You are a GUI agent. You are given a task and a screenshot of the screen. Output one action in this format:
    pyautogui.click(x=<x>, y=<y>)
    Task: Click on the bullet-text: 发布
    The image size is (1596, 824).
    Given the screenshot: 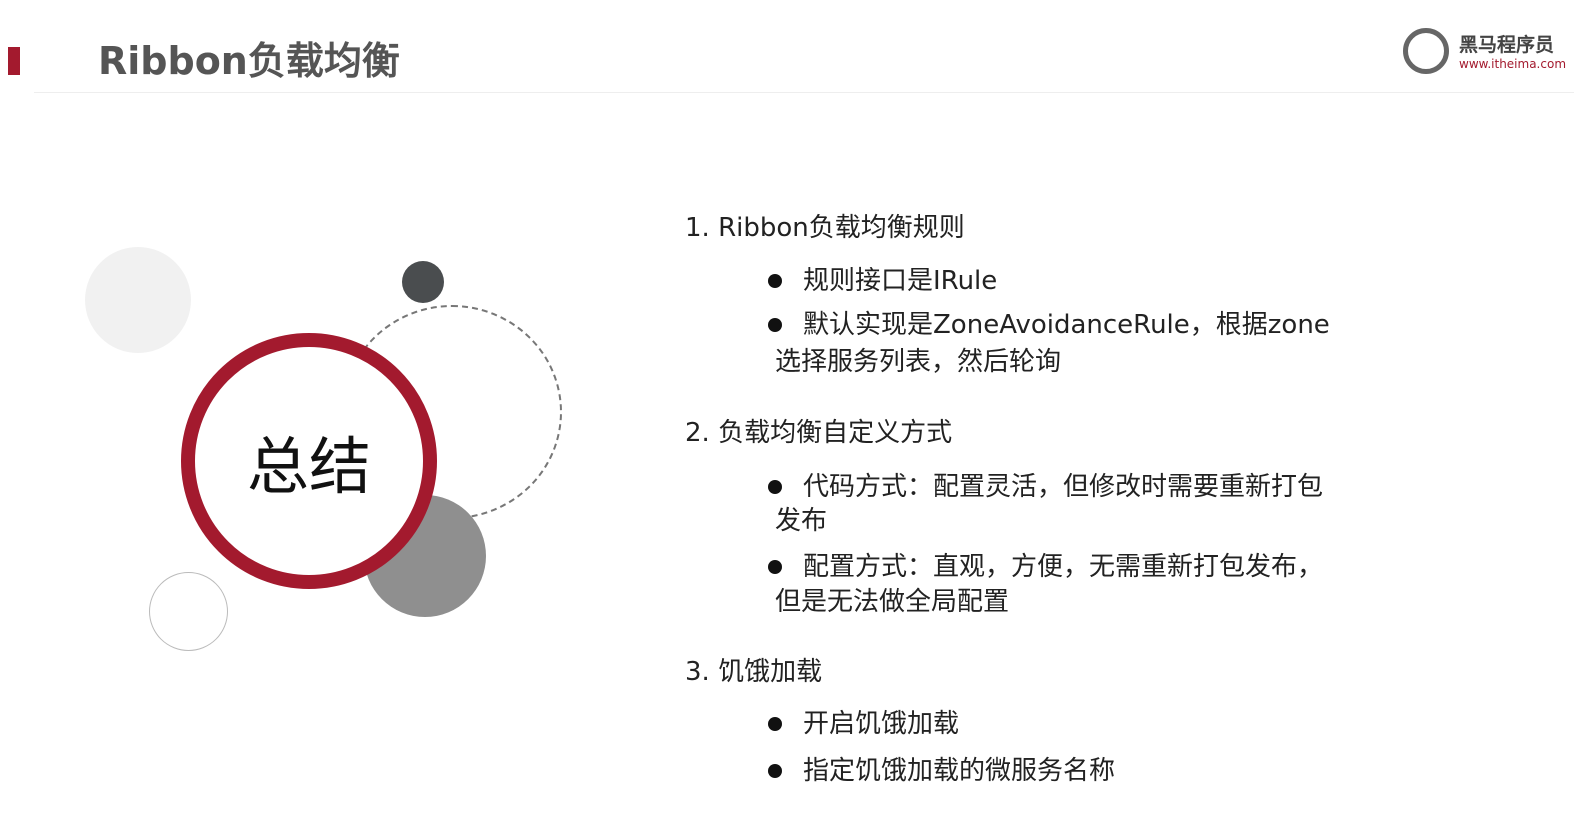 What is the action you would take?
    pyautogui.click(x=801, y=521)
    